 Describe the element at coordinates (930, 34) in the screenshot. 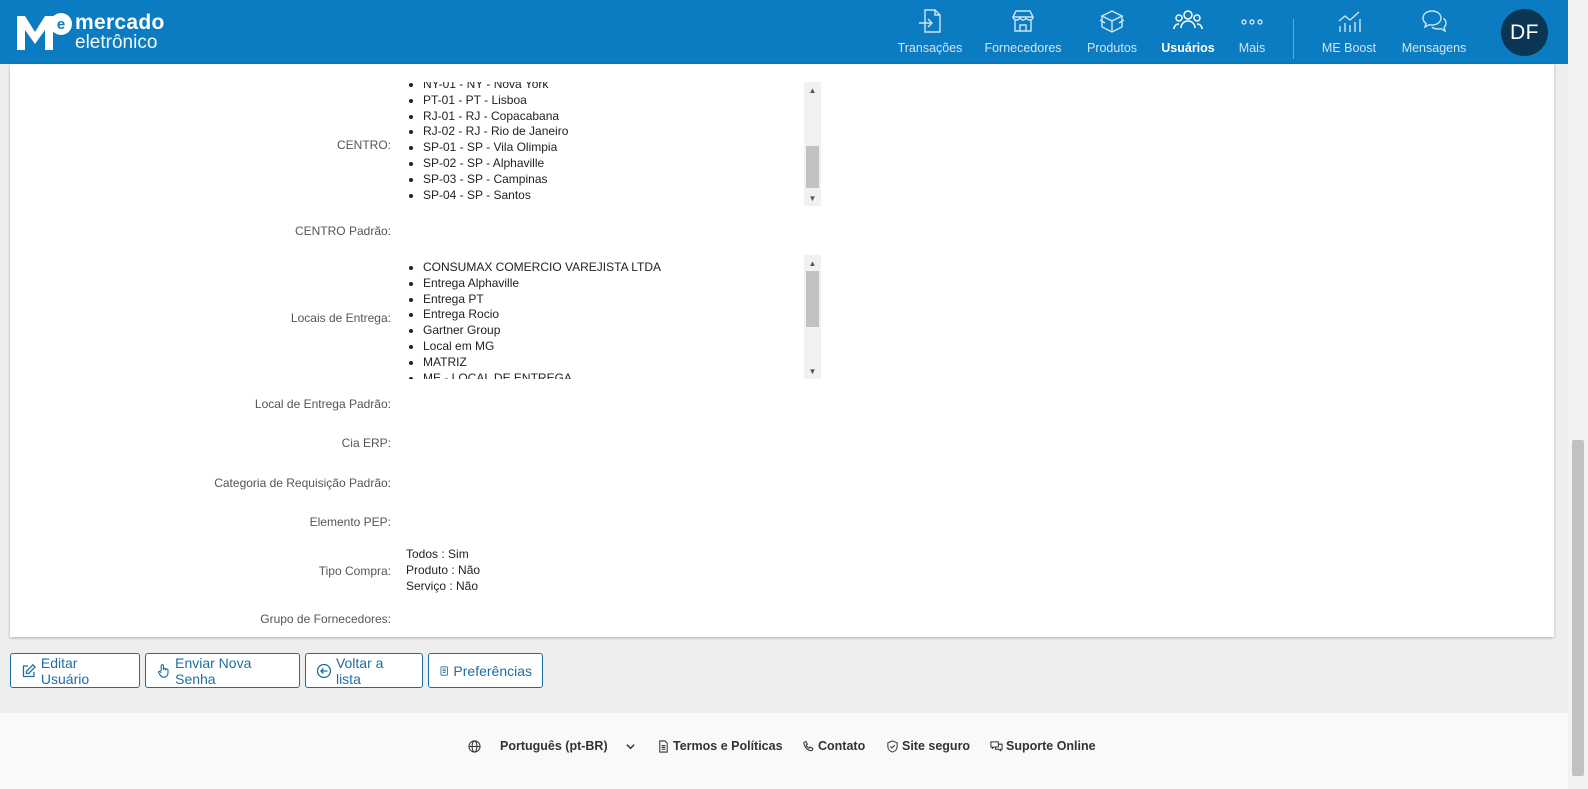

I see `nav-transacoes: Transações` at that location.